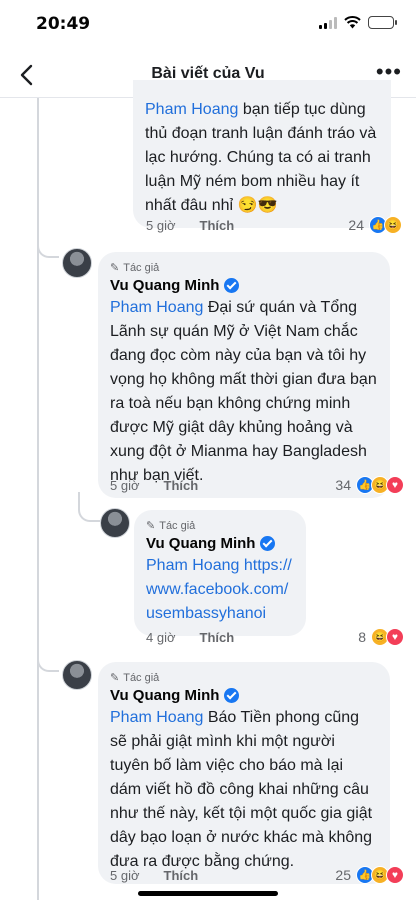 The width and height of the screenshot is (416, 900). I want to click on reaction-summary: 8 😆 ♥, so click(381, 637).